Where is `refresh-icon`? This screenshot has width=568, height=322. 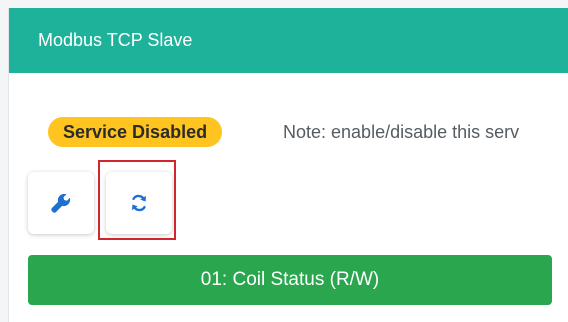 refresh-icon is located at coordinates (139, 203).